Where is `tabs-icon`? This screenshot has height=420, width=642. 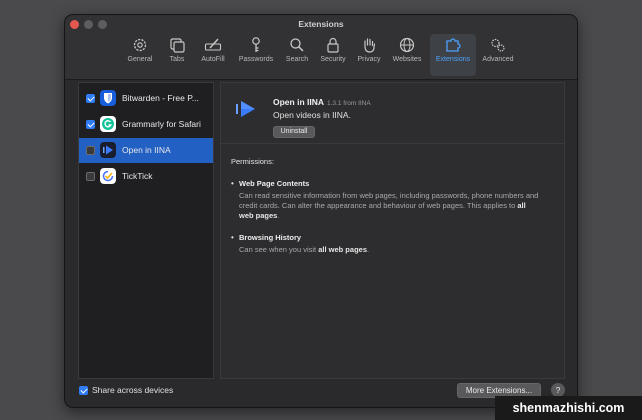
tabs-icon is located at coordinates (177, 45).